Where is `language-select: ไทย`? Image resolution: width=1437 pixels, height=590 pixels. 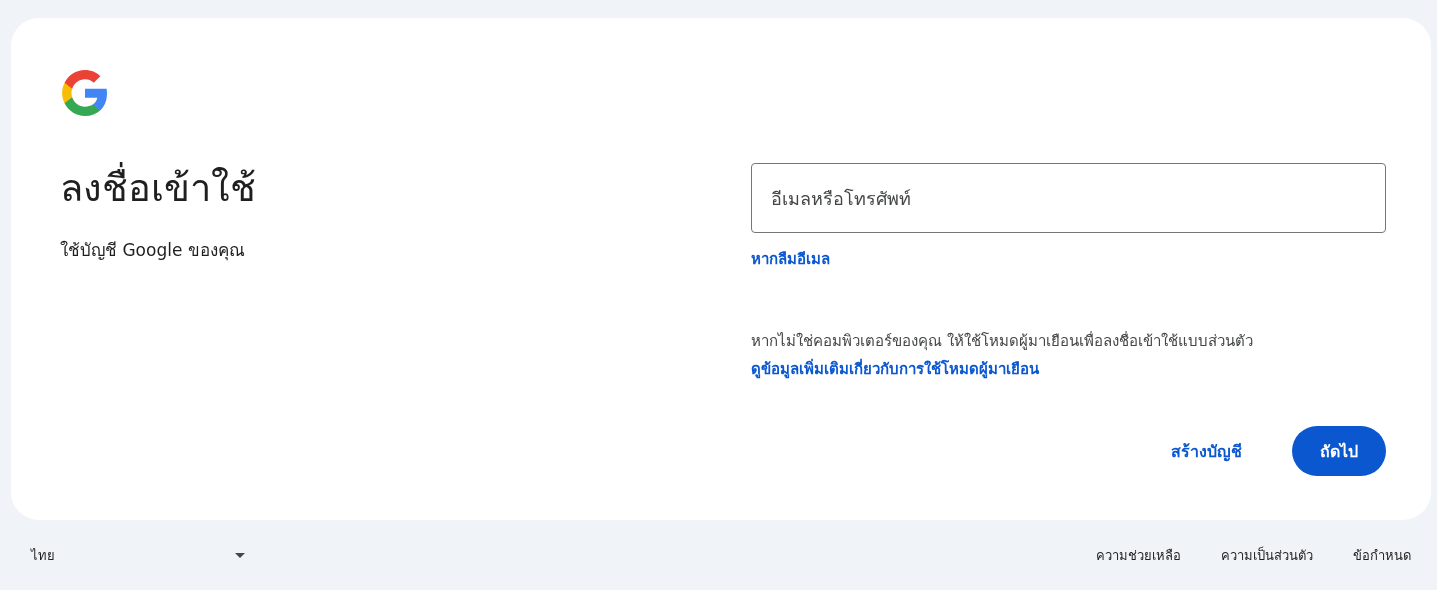 language-select: ไทย is located at coordinates (138, 555).